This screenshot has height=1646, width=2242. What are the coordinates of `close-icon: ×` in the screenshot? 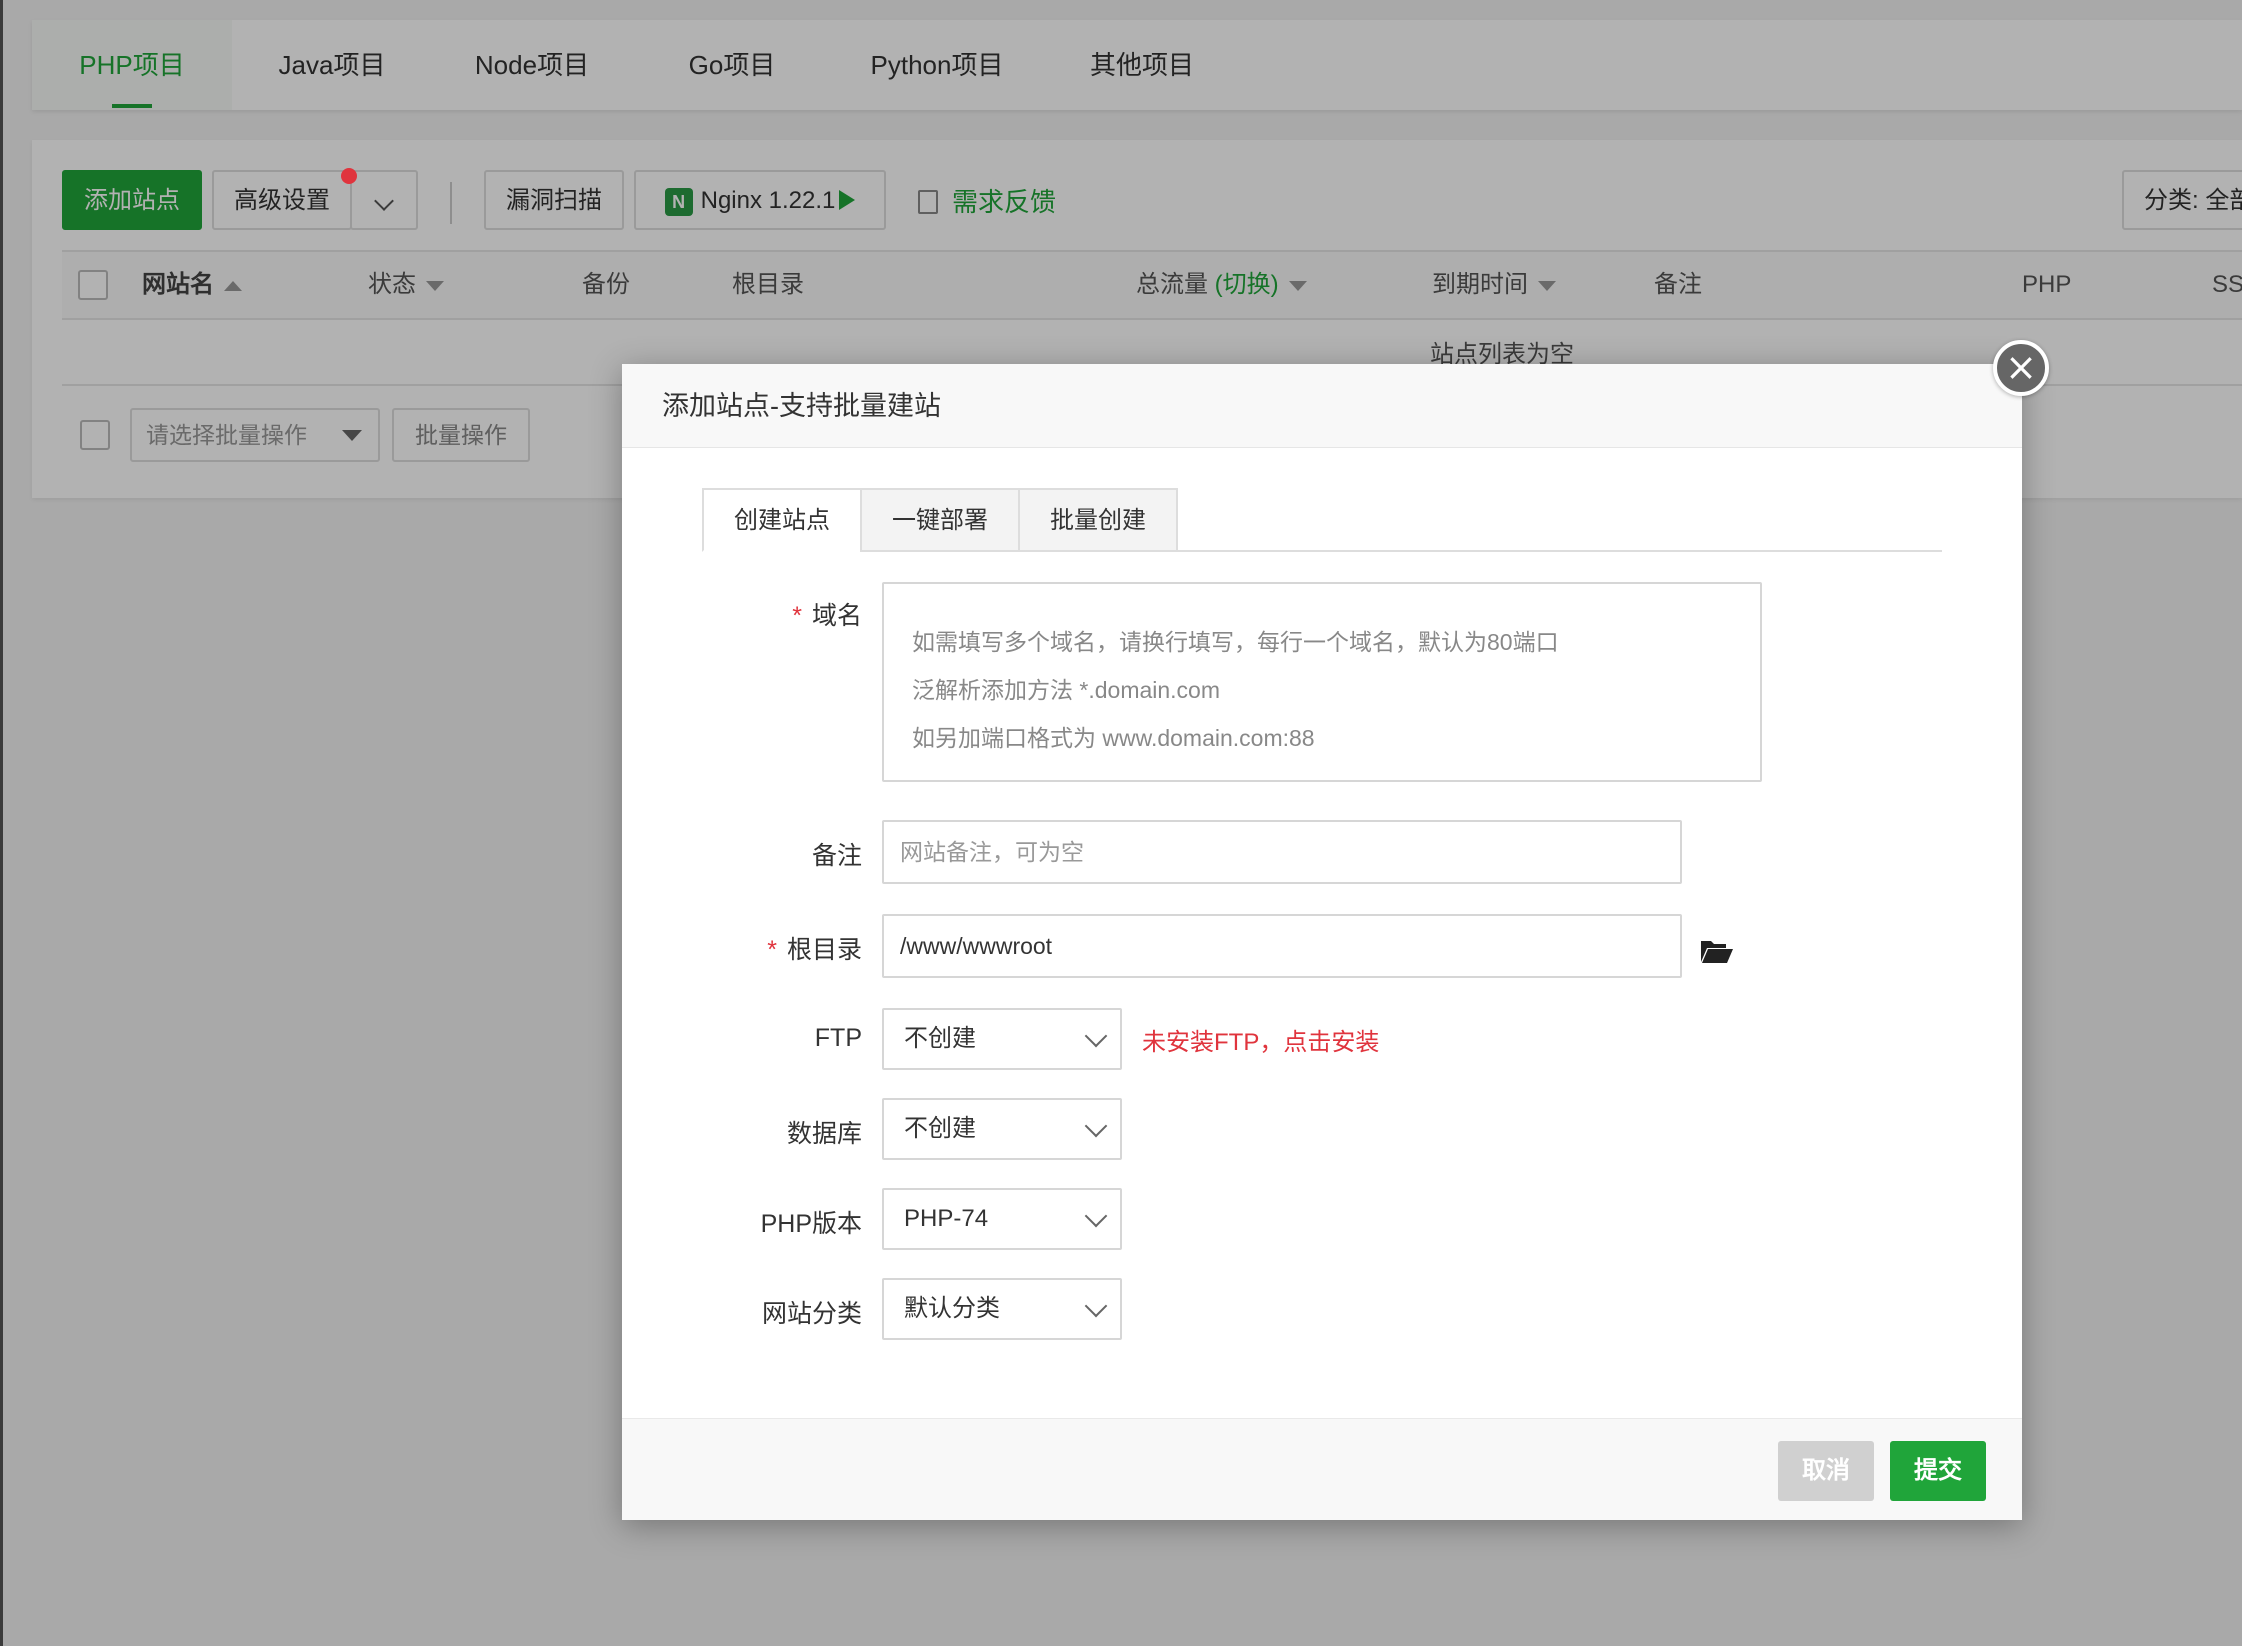 It's located at (2021, 368).